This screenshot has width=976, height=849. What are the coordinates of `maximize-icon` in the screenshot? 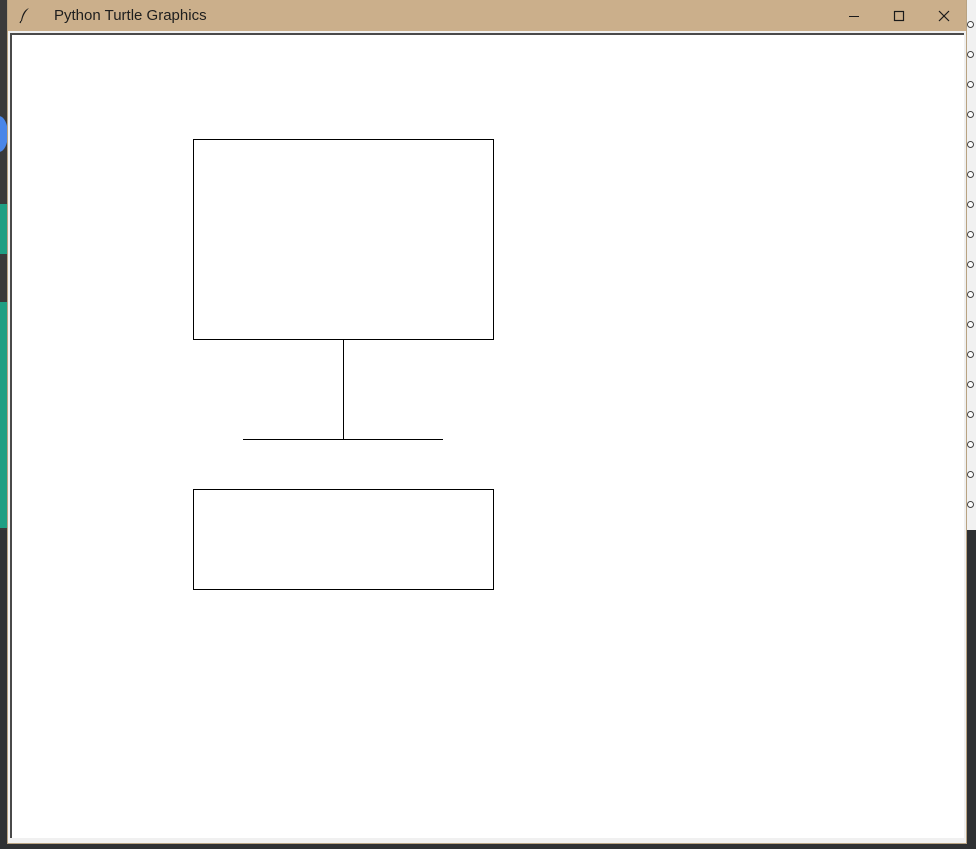 It's located at (899, 16).